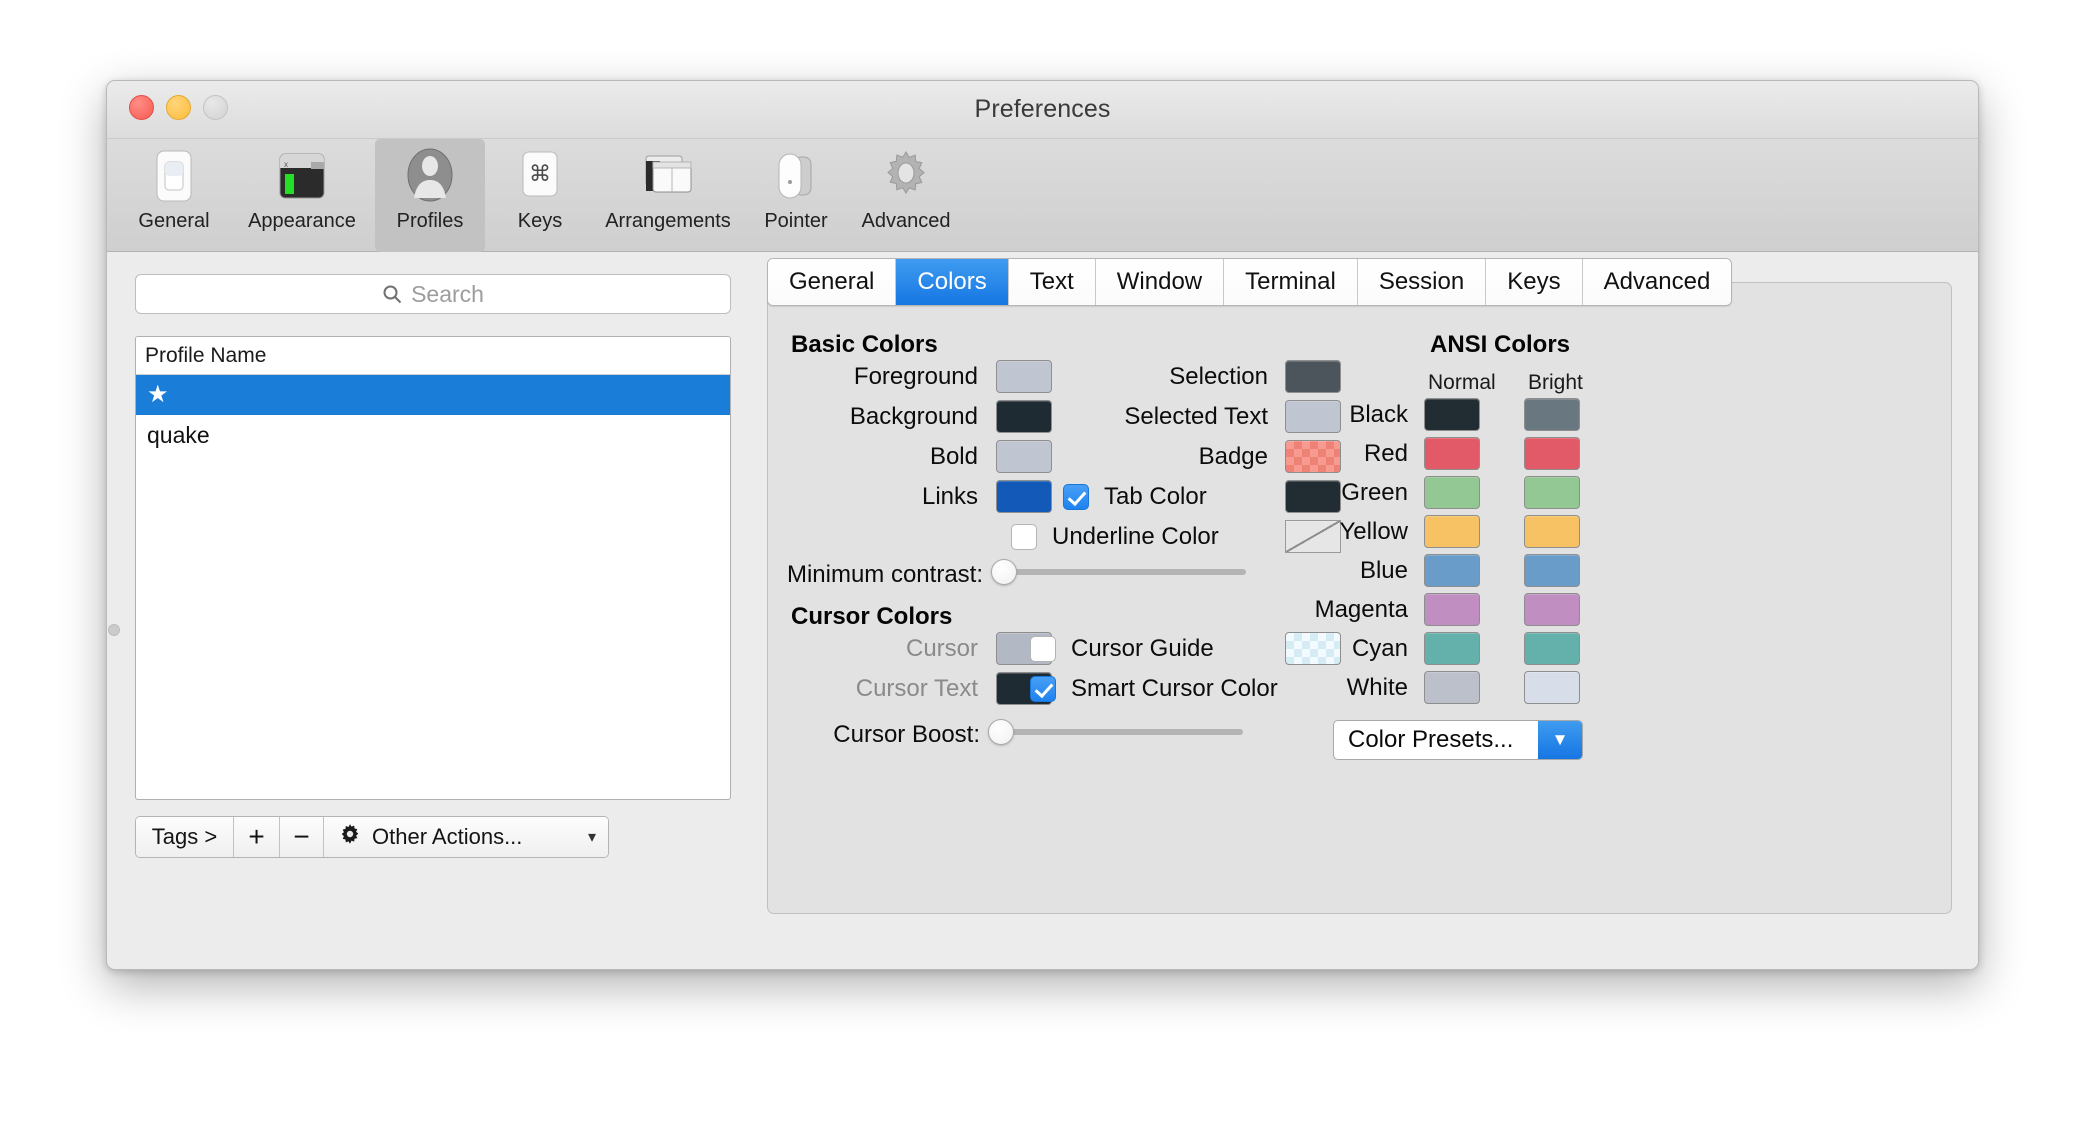  I want to click on slider-track, so click(1118, 572).